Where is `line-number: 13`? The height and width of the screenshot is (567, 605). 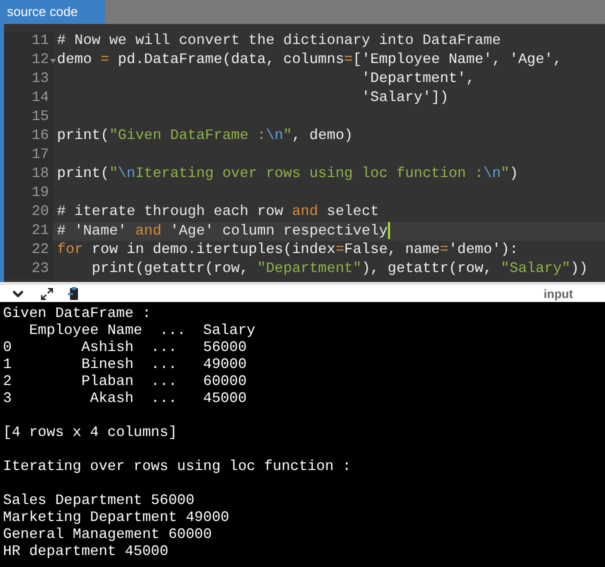 line-number: 13 is located at coordinates (40, 79).